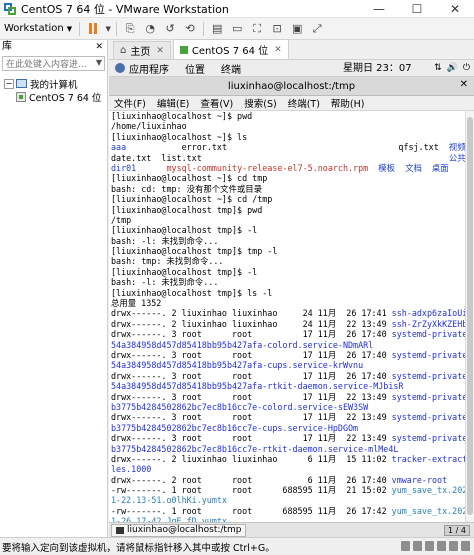 This screenshot has height=555, width=474. I want to click on status-message: 要将输入定向到该虚拟机，请将鼠标指针移入其中或按 Ctrl+G。, so click(138, 548).